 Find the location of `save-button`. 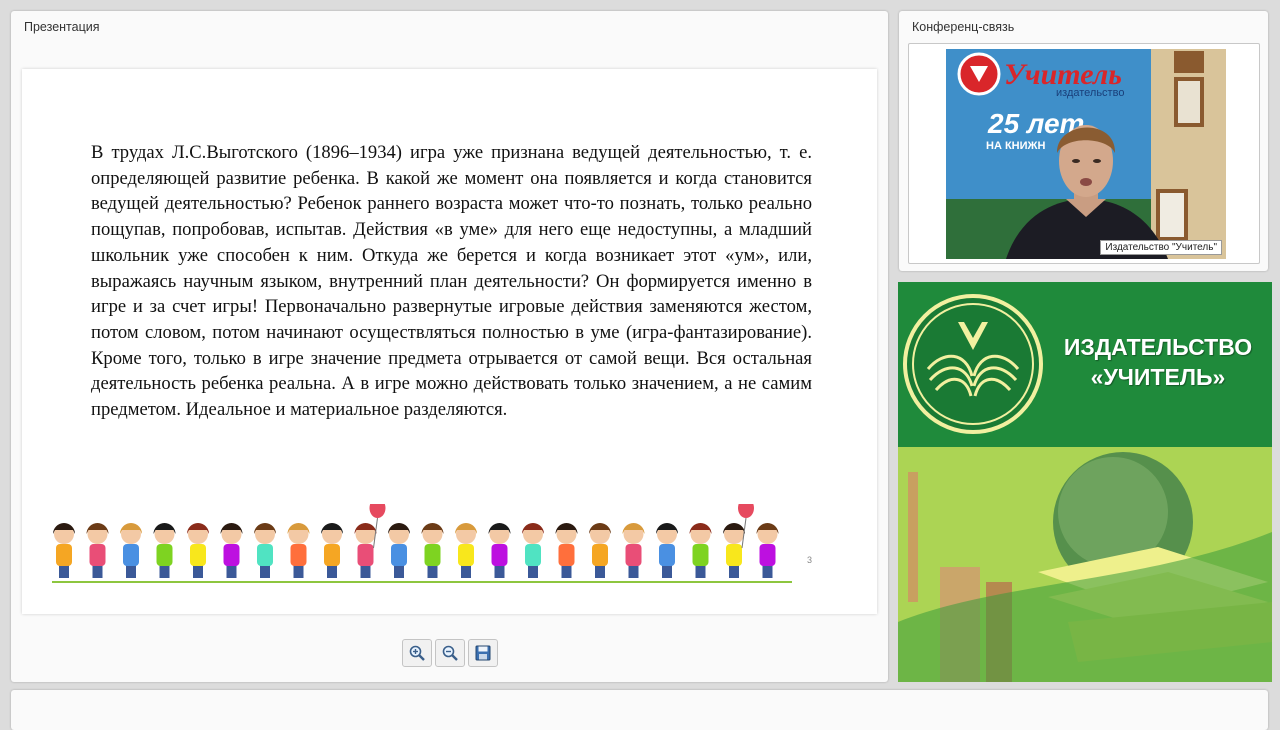

save-button is located at coordinates (483, 653).